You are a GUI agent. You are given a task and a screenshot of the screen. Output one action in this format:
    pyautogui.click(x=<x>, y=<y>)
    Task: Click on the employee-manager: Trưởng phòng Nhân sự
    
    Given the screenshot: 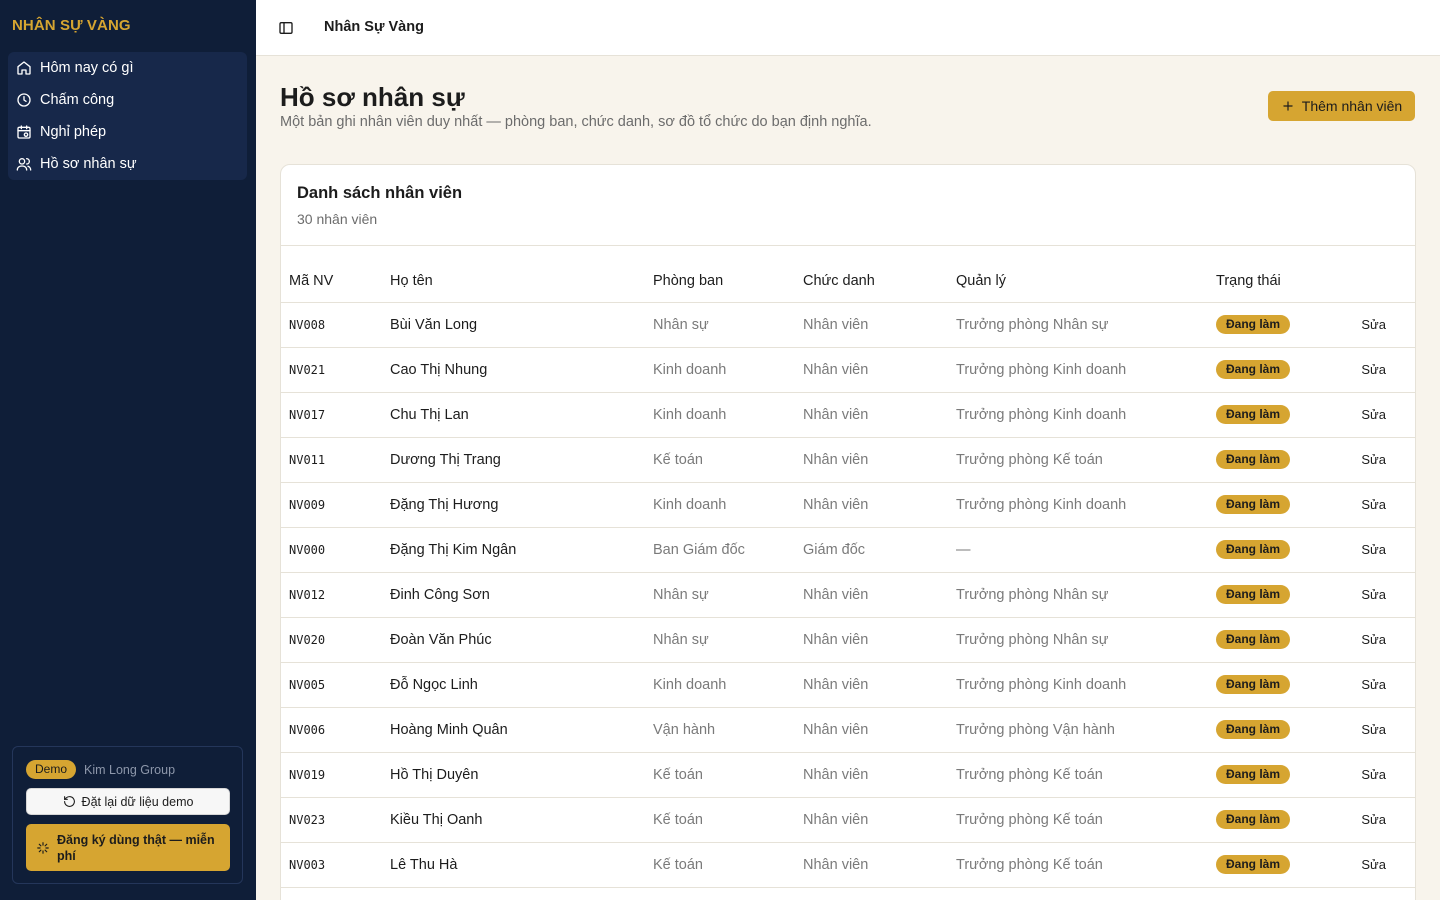 What is the action you would take?
    pyautogui.click(x=1086, y=325)
    